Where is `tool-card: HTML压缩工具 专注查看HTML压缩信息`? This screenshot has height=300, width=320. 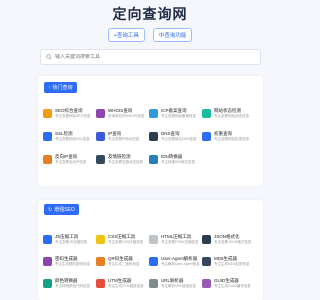 tool-card: HTML压缩工具 专注查看HTML压缩信息 is located at coordinates (174, 242).